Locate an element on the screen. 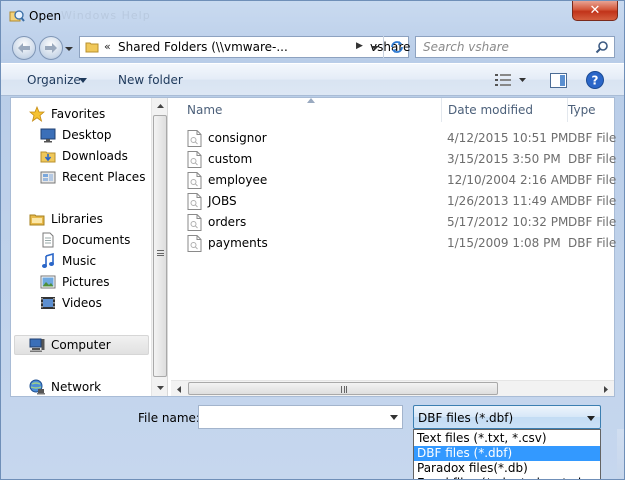  column-header-name: Name is located at coordinates (314, 110).